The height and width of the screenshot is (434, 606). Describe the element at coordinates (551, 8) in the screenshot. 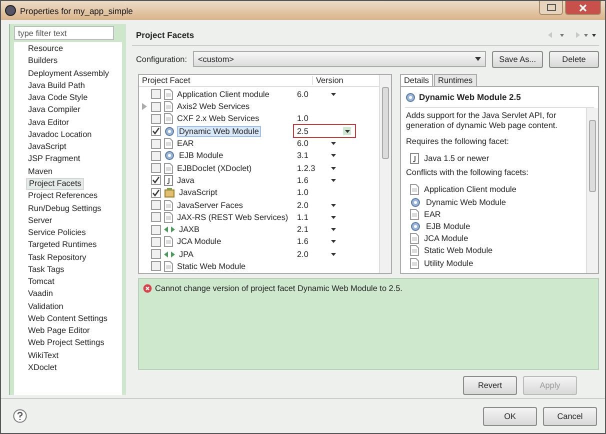

I see `maximize-button` at that location.